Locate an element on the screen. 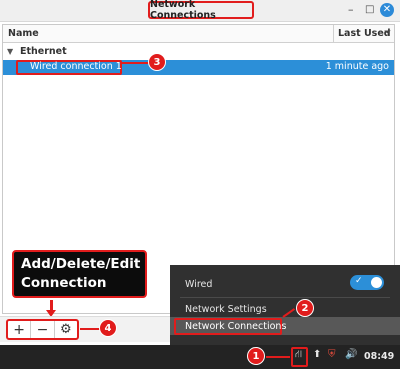 The height and width of the screenshot is (369, 400). update-icon: ⬆ is located at coordinates (317, 354).